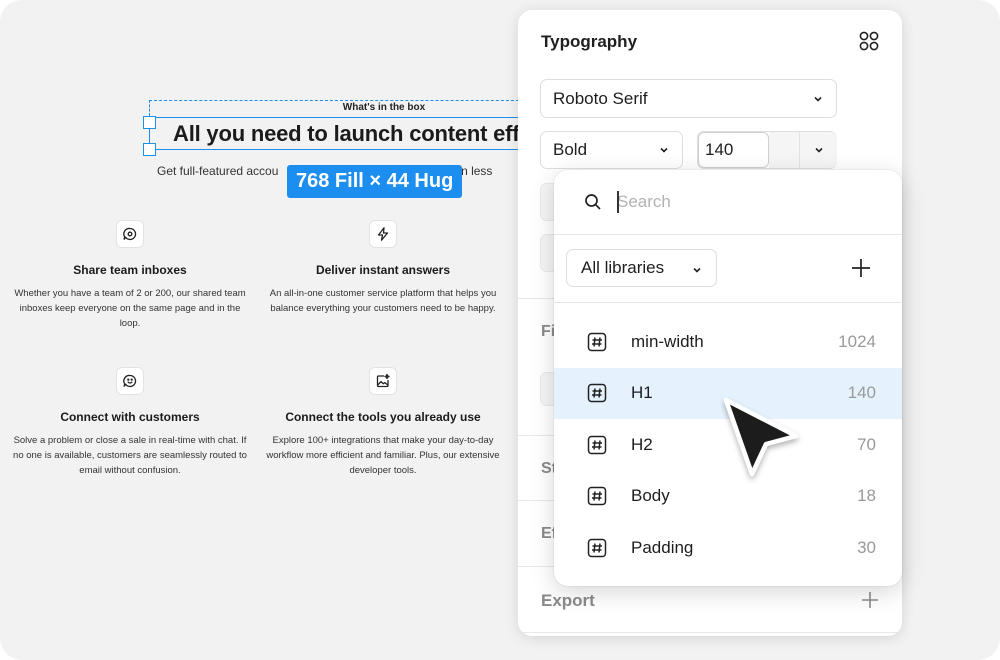 The image size is (1000, 660). I want to click on export-label: Export, so click(568, 600).